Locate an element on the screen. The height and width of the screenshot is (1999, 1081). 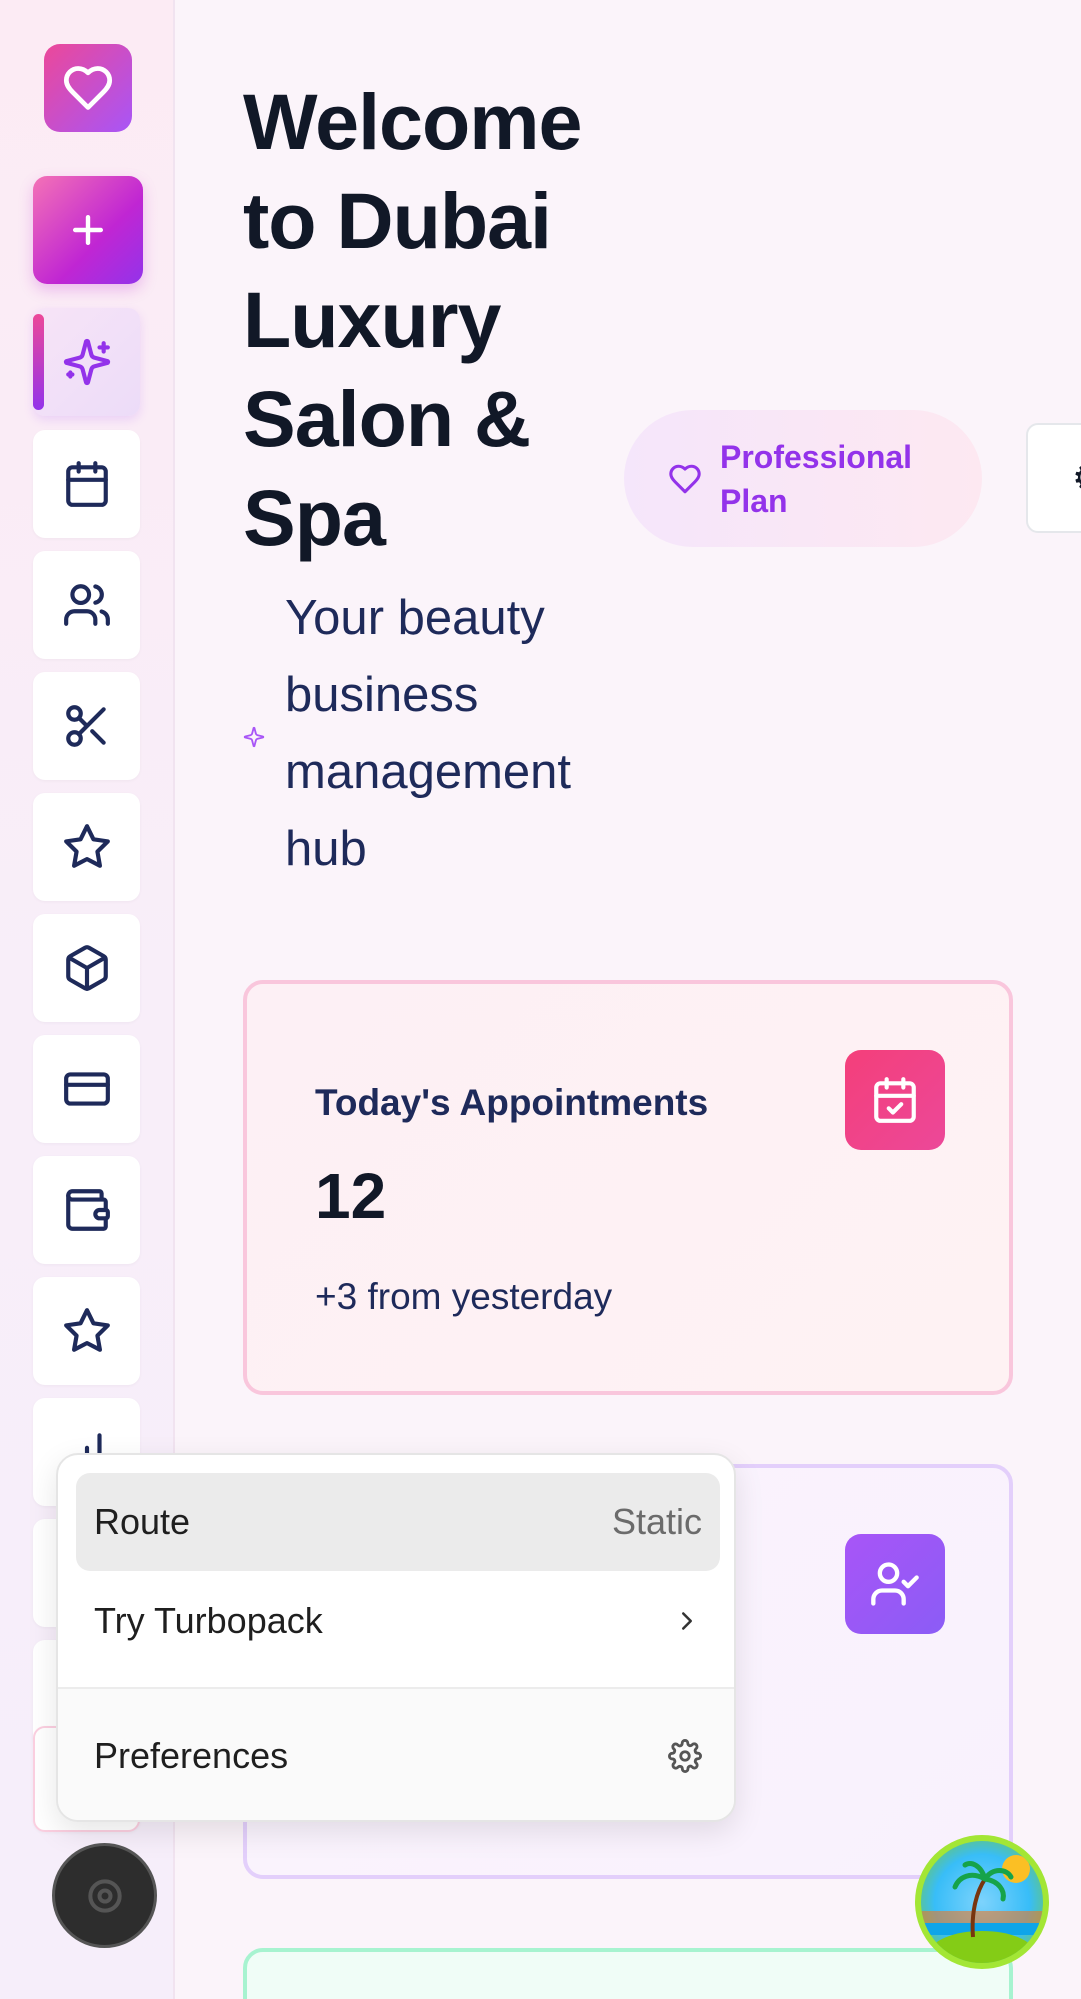
scissors-icon is located at coordinates (85, 726).